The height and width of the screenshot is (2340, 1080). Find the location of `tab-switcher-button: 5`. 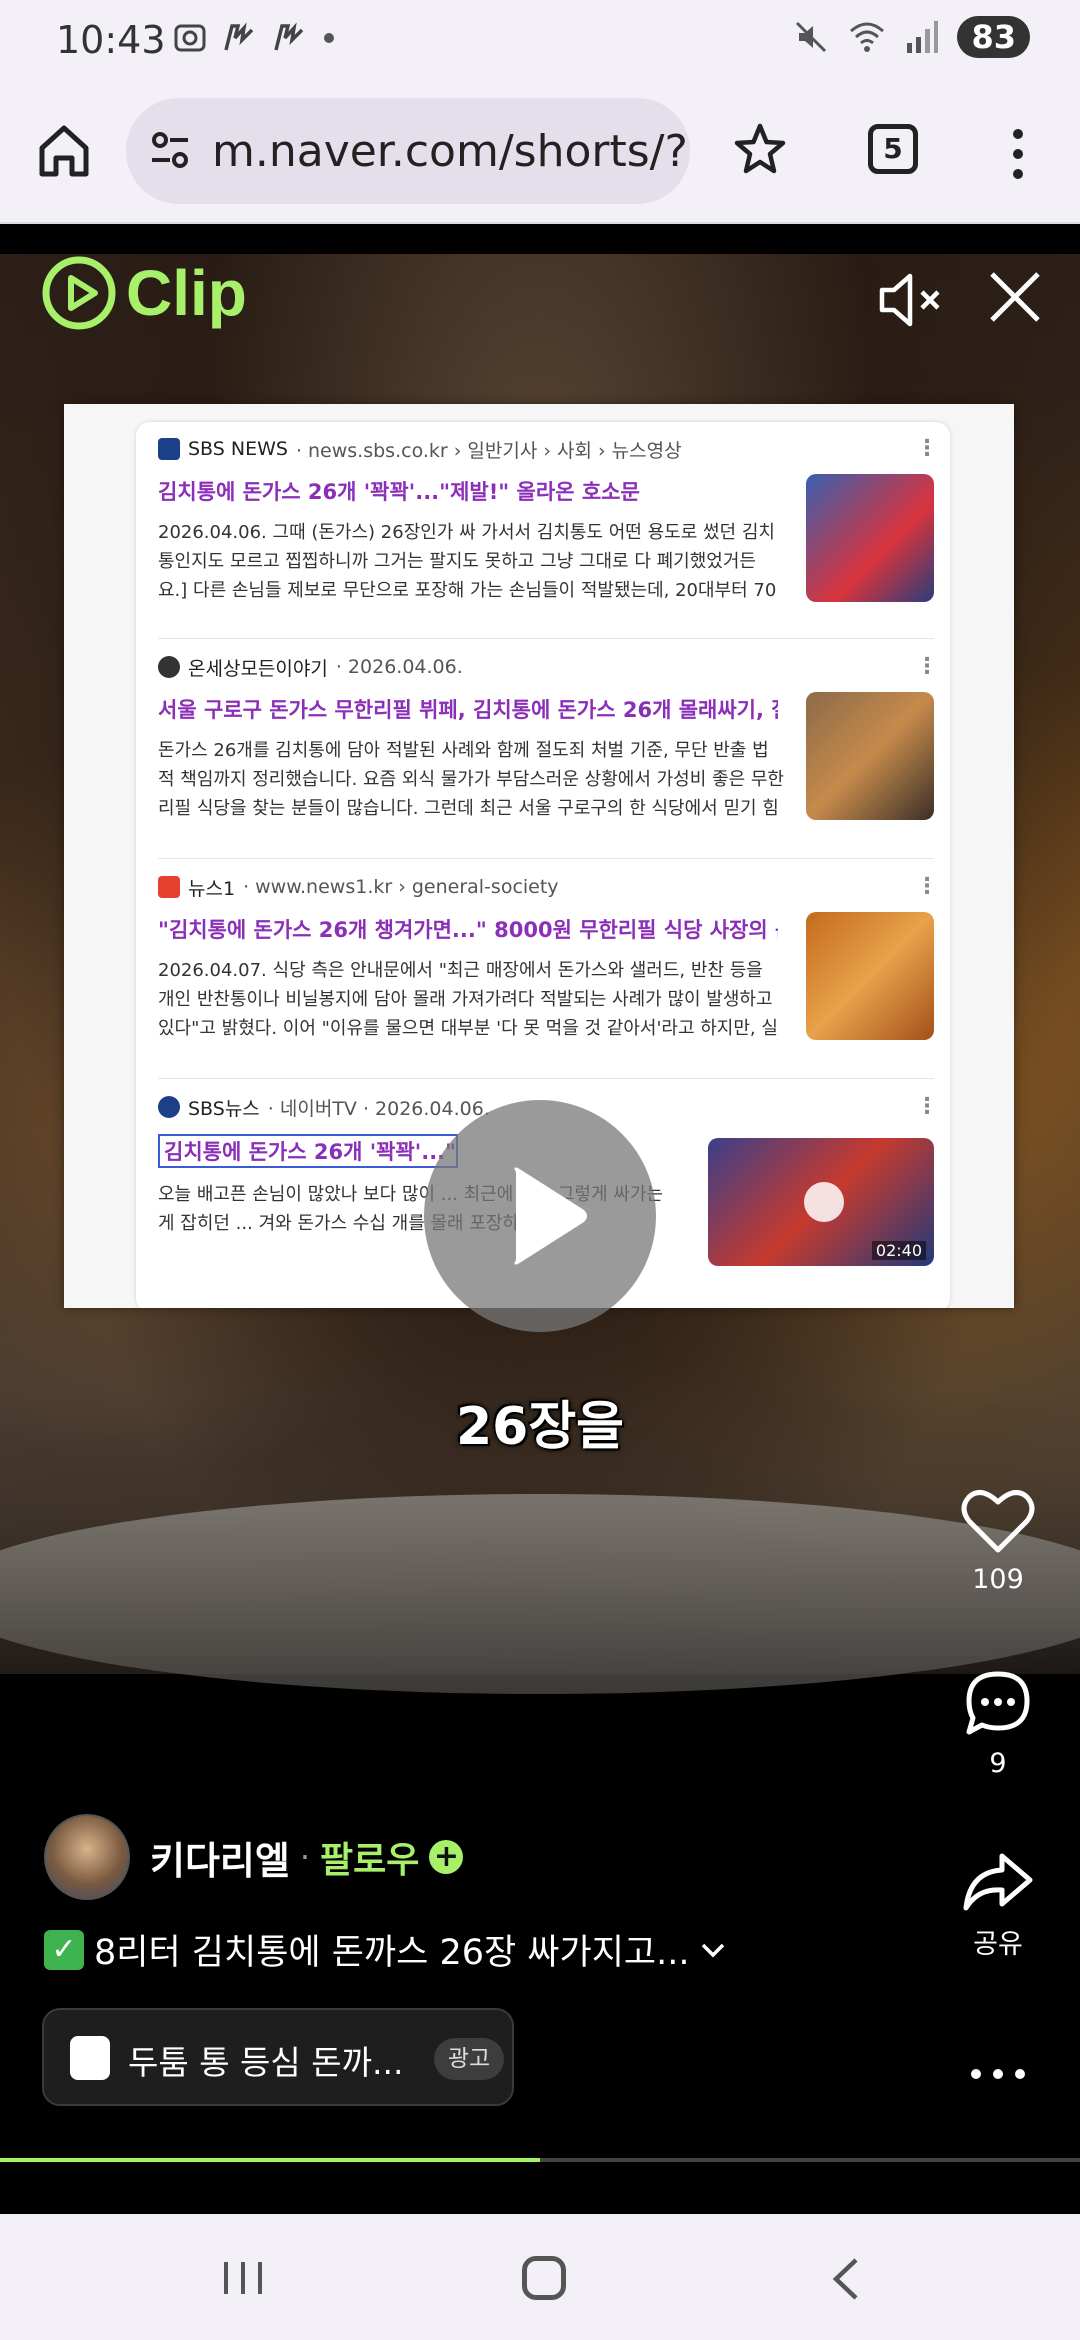

tab-switcher-button: 5 is located at coordinates (893, 149).